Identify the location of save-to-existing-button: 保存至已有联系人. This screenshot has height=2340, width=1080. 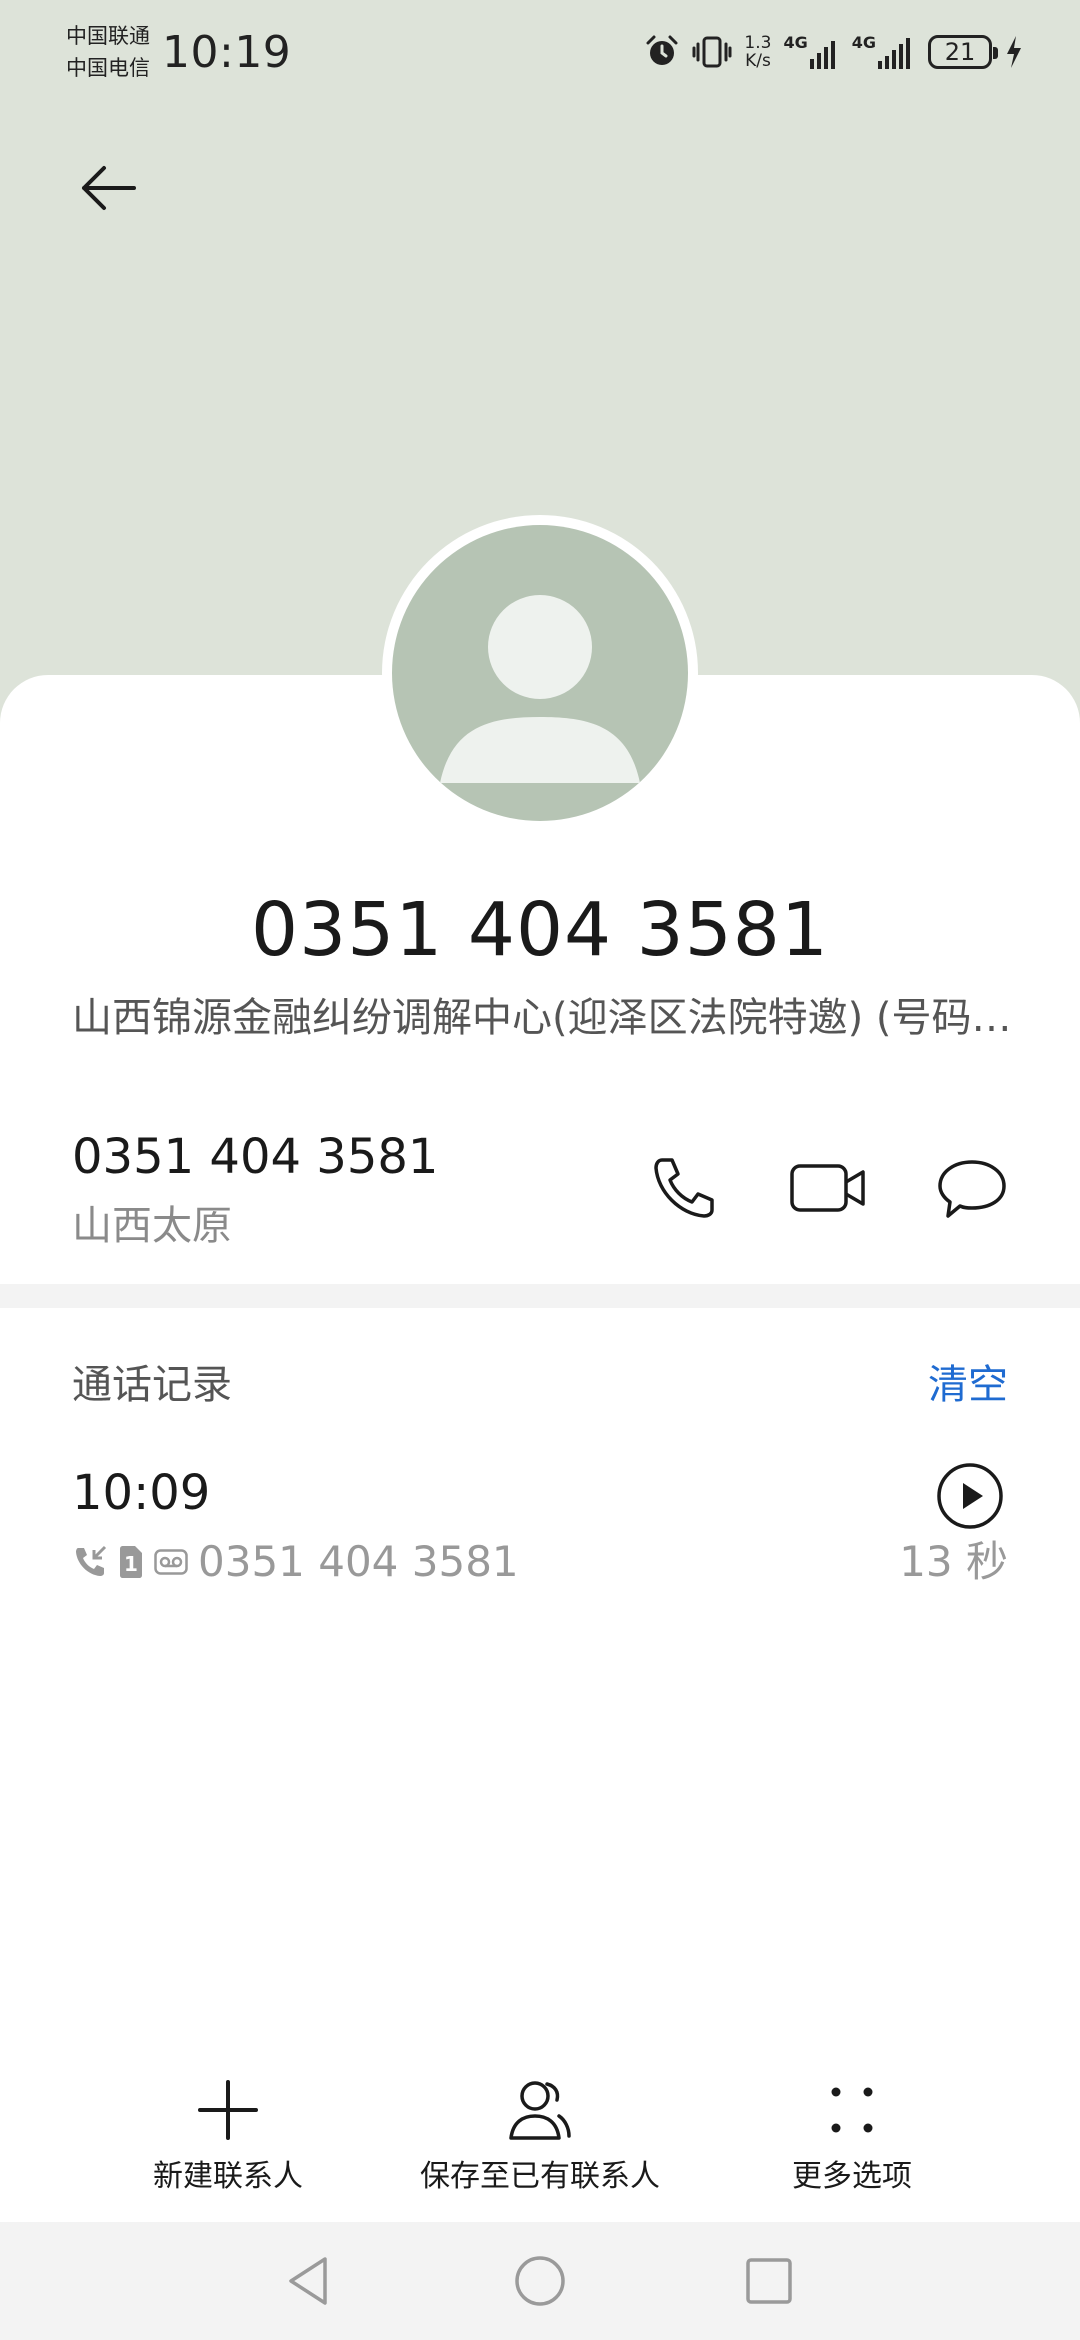
(540, 2134).